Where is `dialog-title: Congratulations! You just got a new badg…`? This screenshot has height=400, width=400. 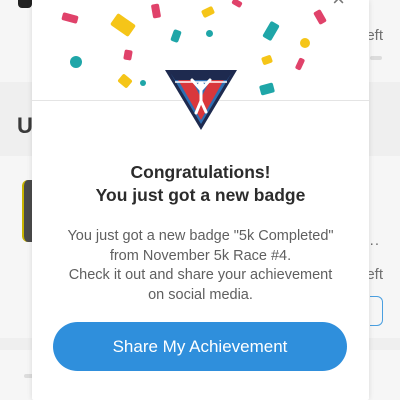 dialog-title: Congratulations! You just got a new badg… is located at coordinates (200, 184).